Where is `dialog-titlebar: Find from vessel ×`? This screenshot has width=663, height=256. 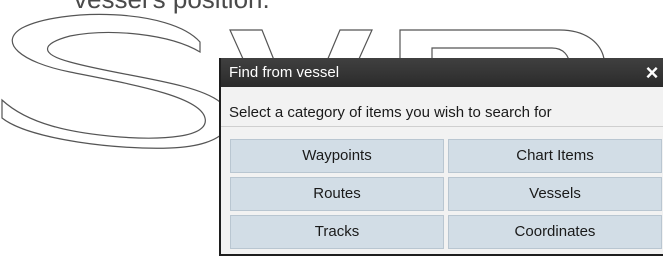 dialog-titlebar: Find from vessel × is located at coordinates (442, 72).